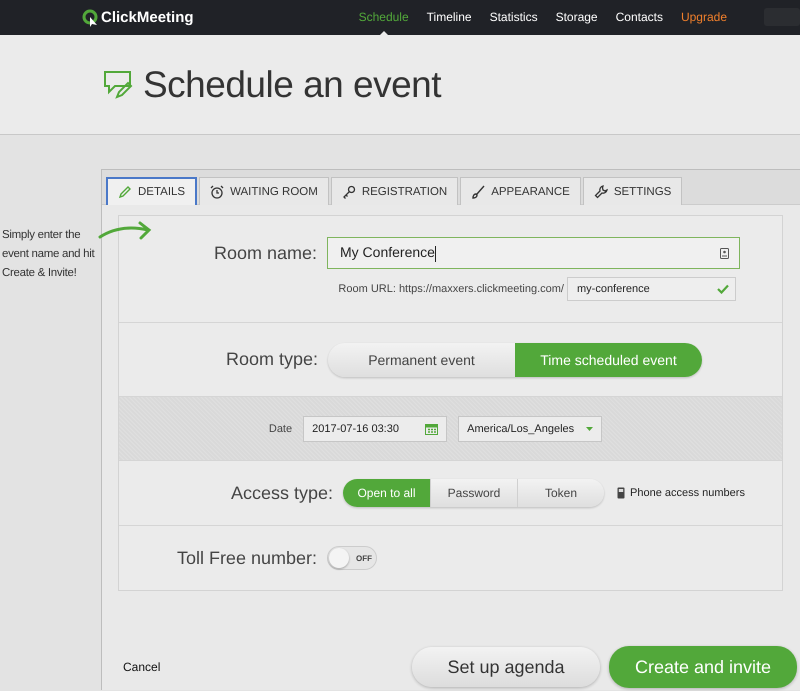 The image size is (800, 691). Describe the element at coordinates (451, 289) in the screenshot. I see `room-url-label: Room URL: https://maxxers.clickmeeting.com/` at that location.